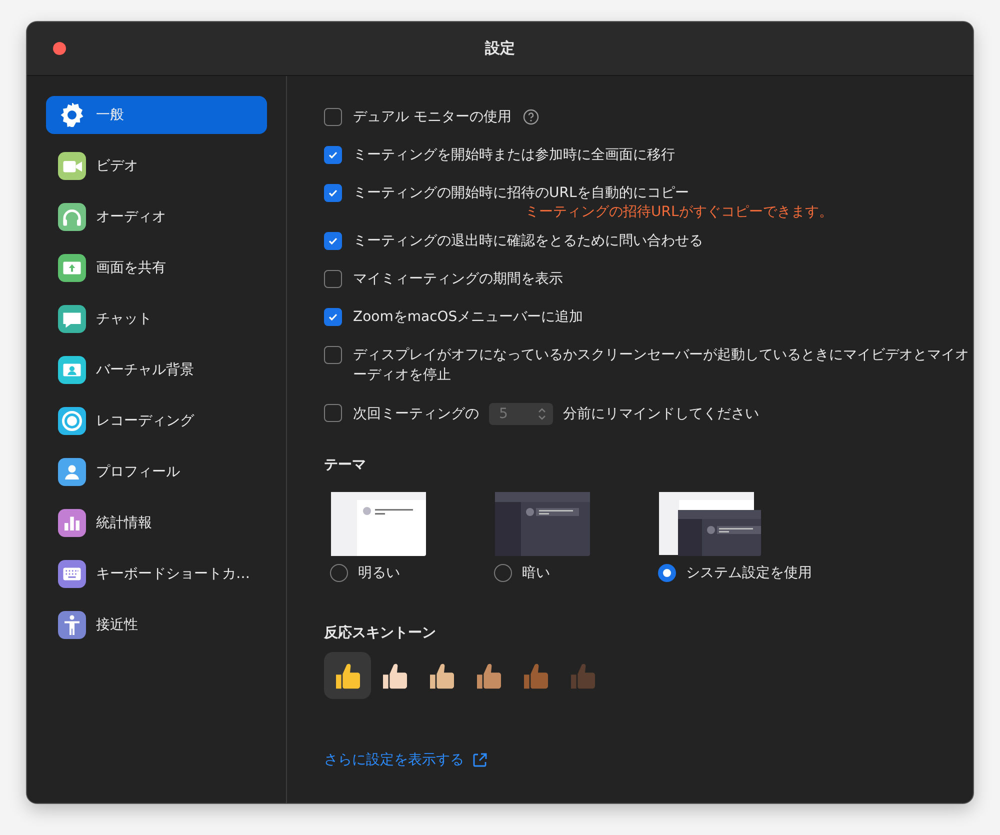 This screenshot has width=1000, height=835. Describe the element at coordinates (679, 212) in the screenshot. I see `hint-text: ミーティングの招待URLがすぐコピーできます。` at that location.